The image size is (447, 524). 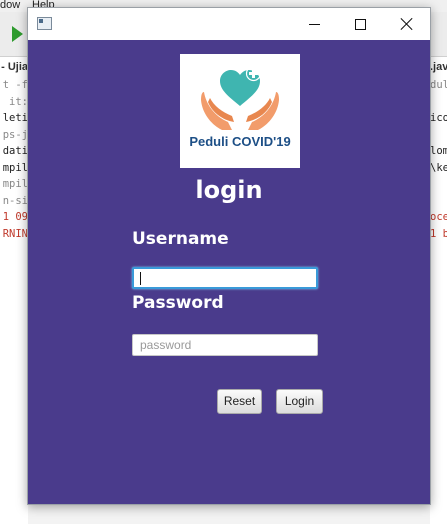 I want to click on ide-output-line: leti, so click(x=15, y=118).